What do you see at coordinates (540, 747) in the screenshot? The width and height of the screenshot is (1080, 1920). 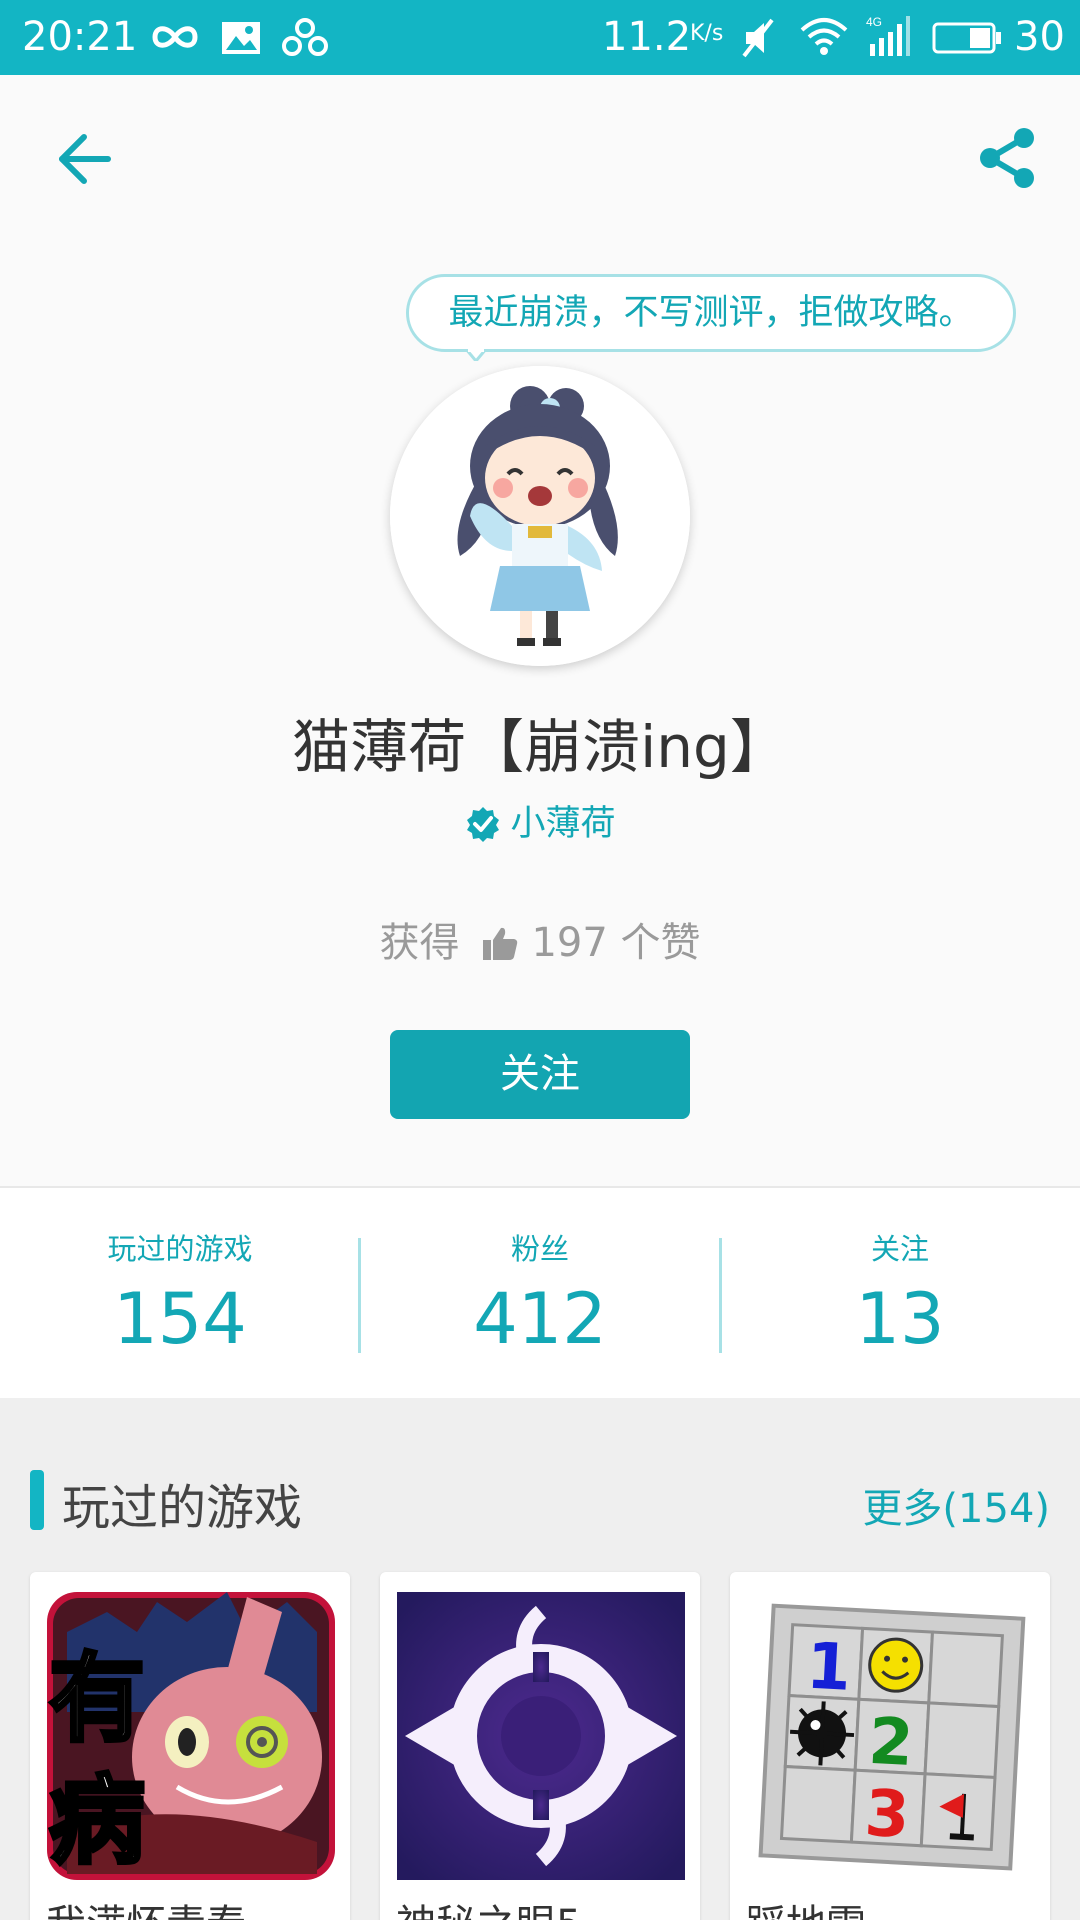 I see `username: 猫薄荷【崩溃ing】` at bounding box center [540, 747].